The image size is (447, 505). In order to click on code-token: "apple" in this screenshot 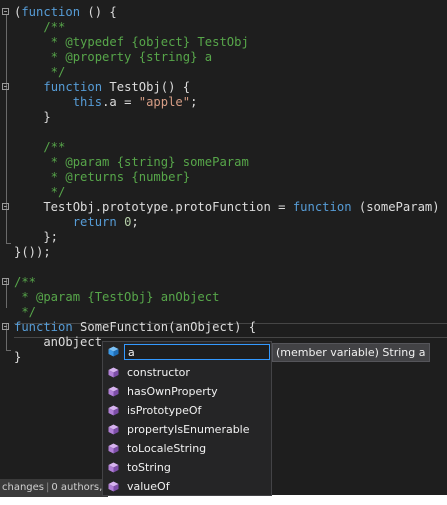, I will do `click(164, 102)`.